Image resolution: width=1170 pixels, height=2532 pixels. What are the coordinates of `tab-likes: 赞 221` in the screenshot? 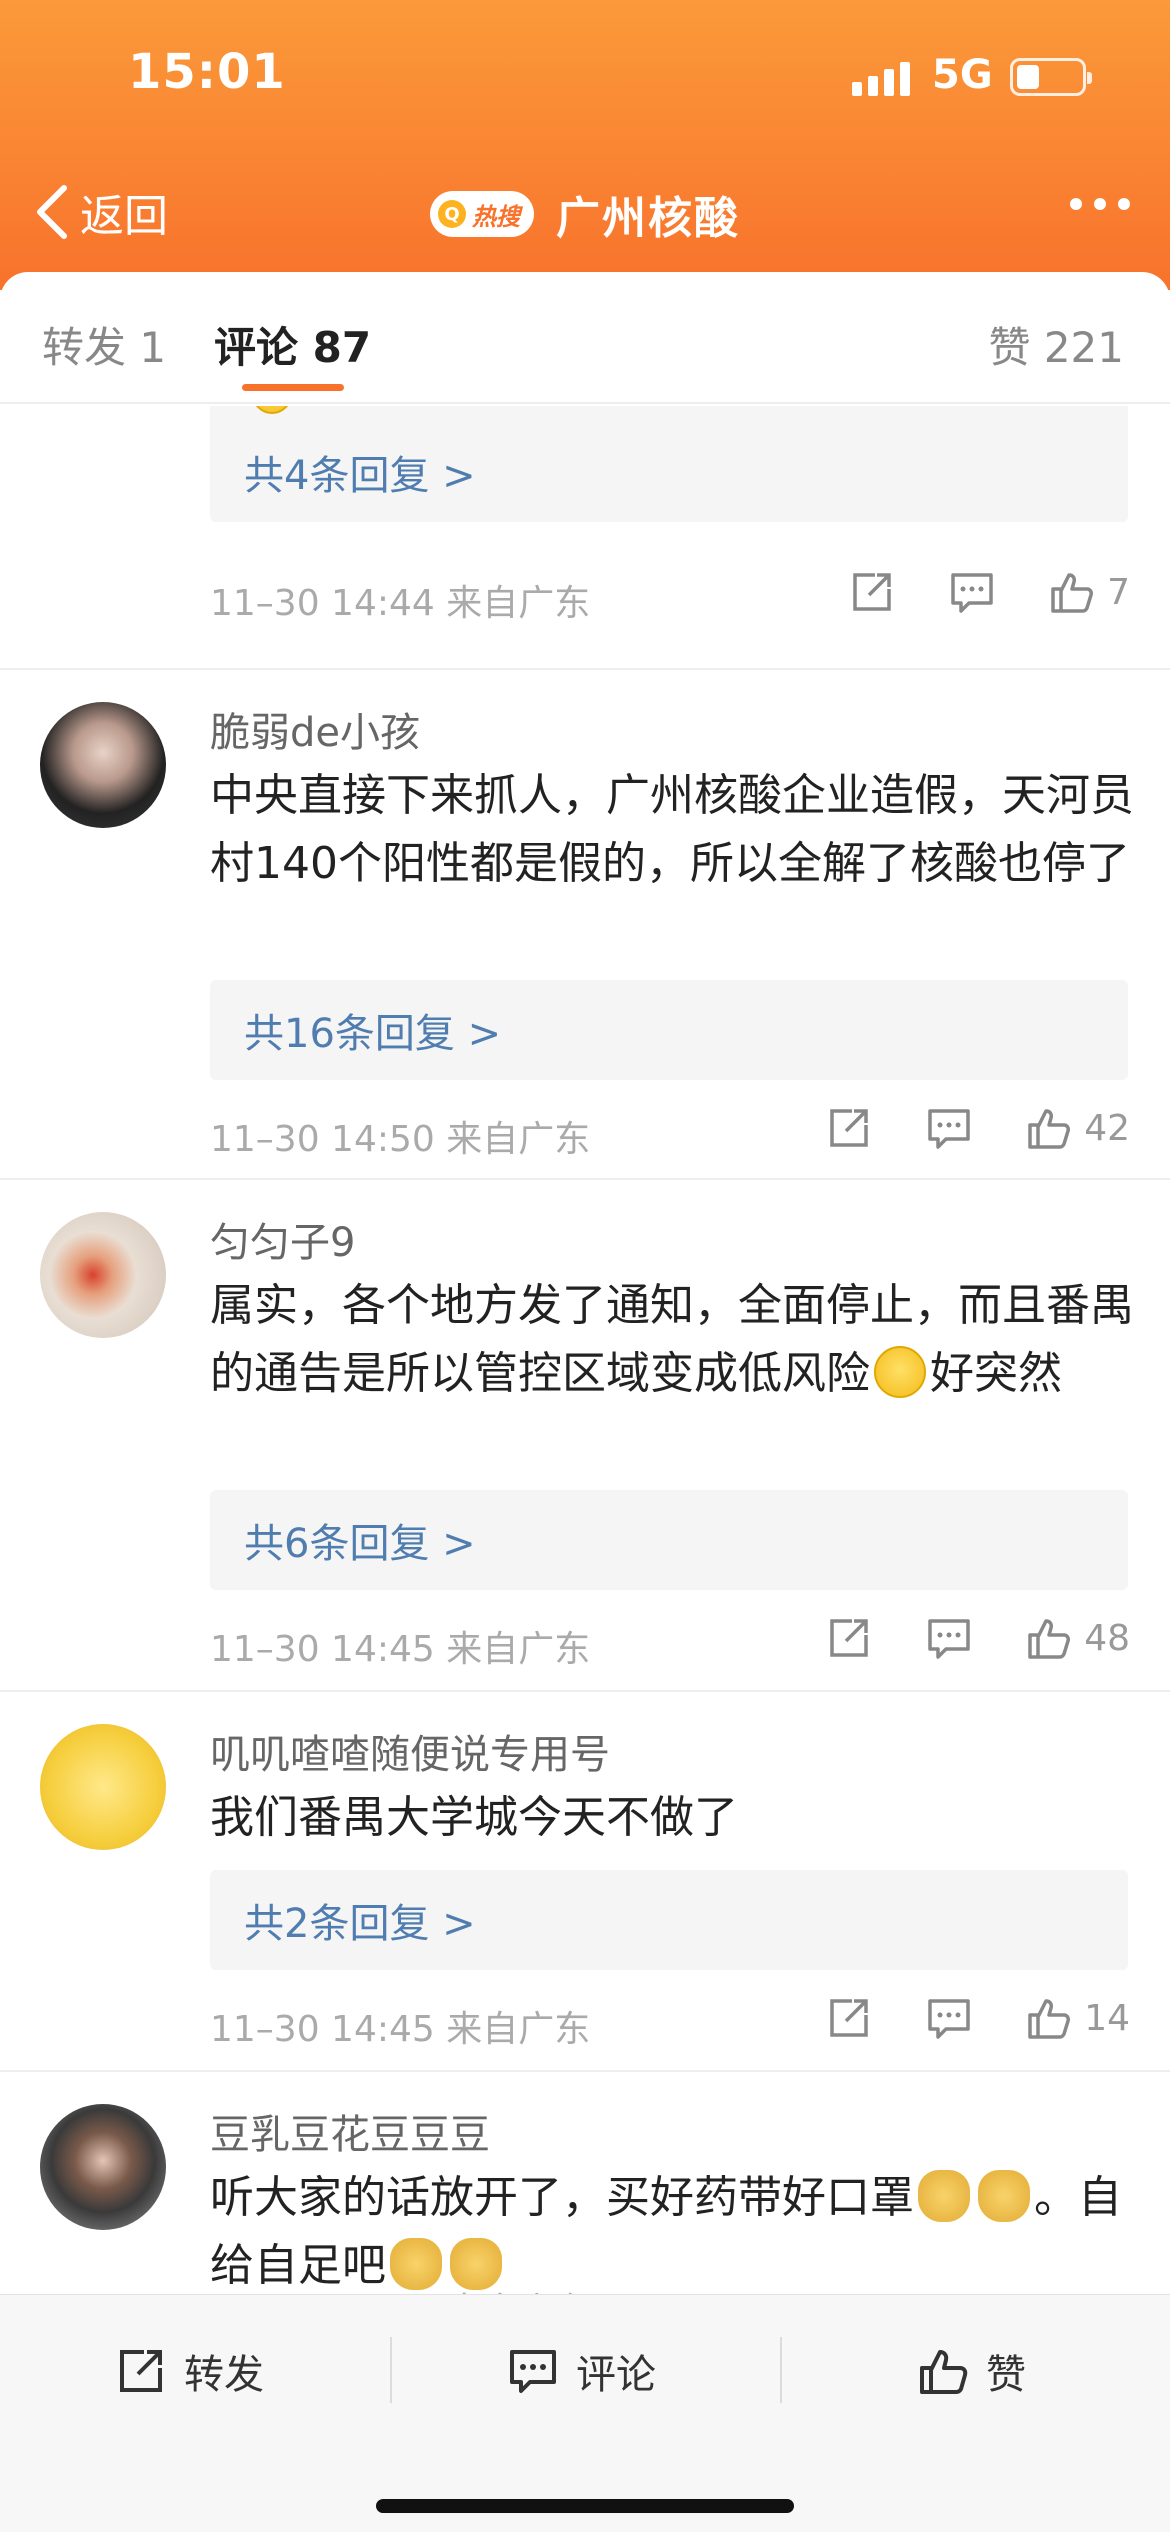 It's located at (1056, 344).